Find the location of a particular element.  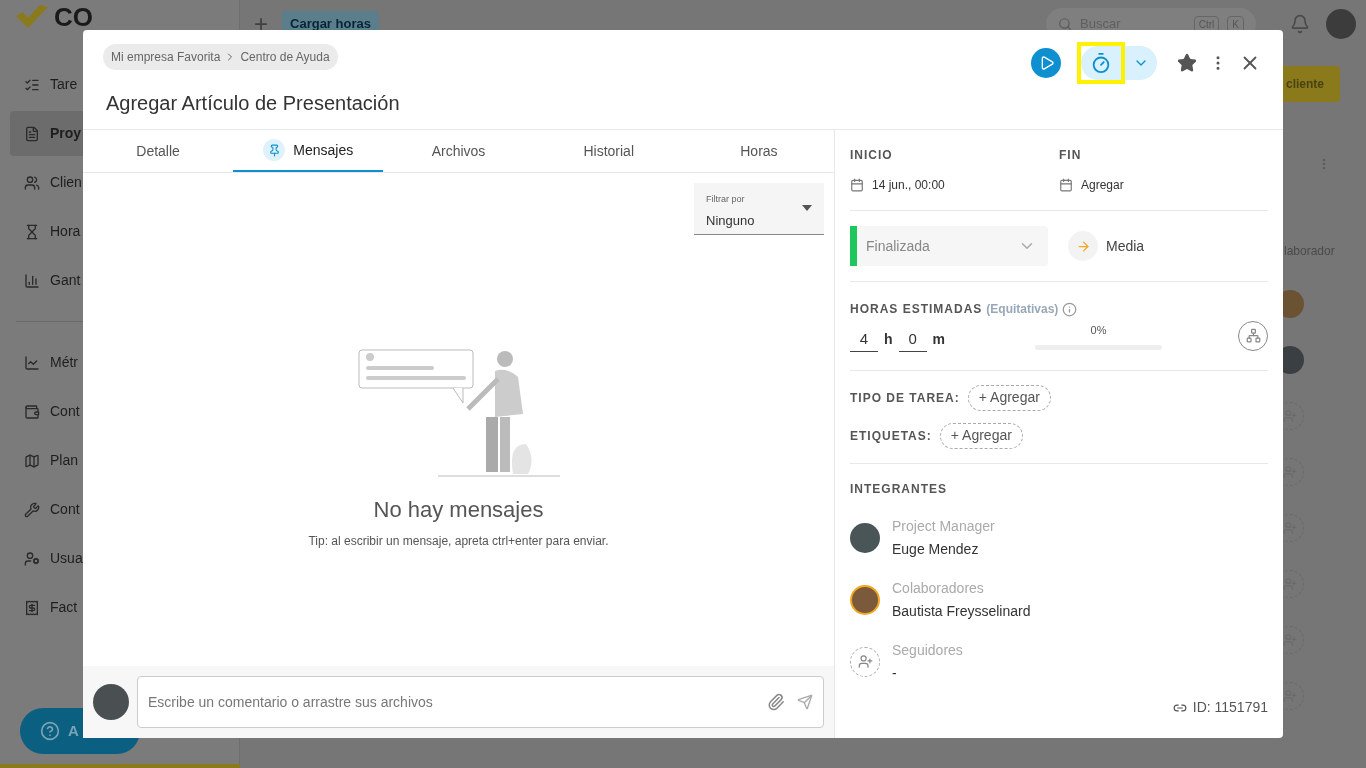

member-name: - is located at coordinates (895, 673).